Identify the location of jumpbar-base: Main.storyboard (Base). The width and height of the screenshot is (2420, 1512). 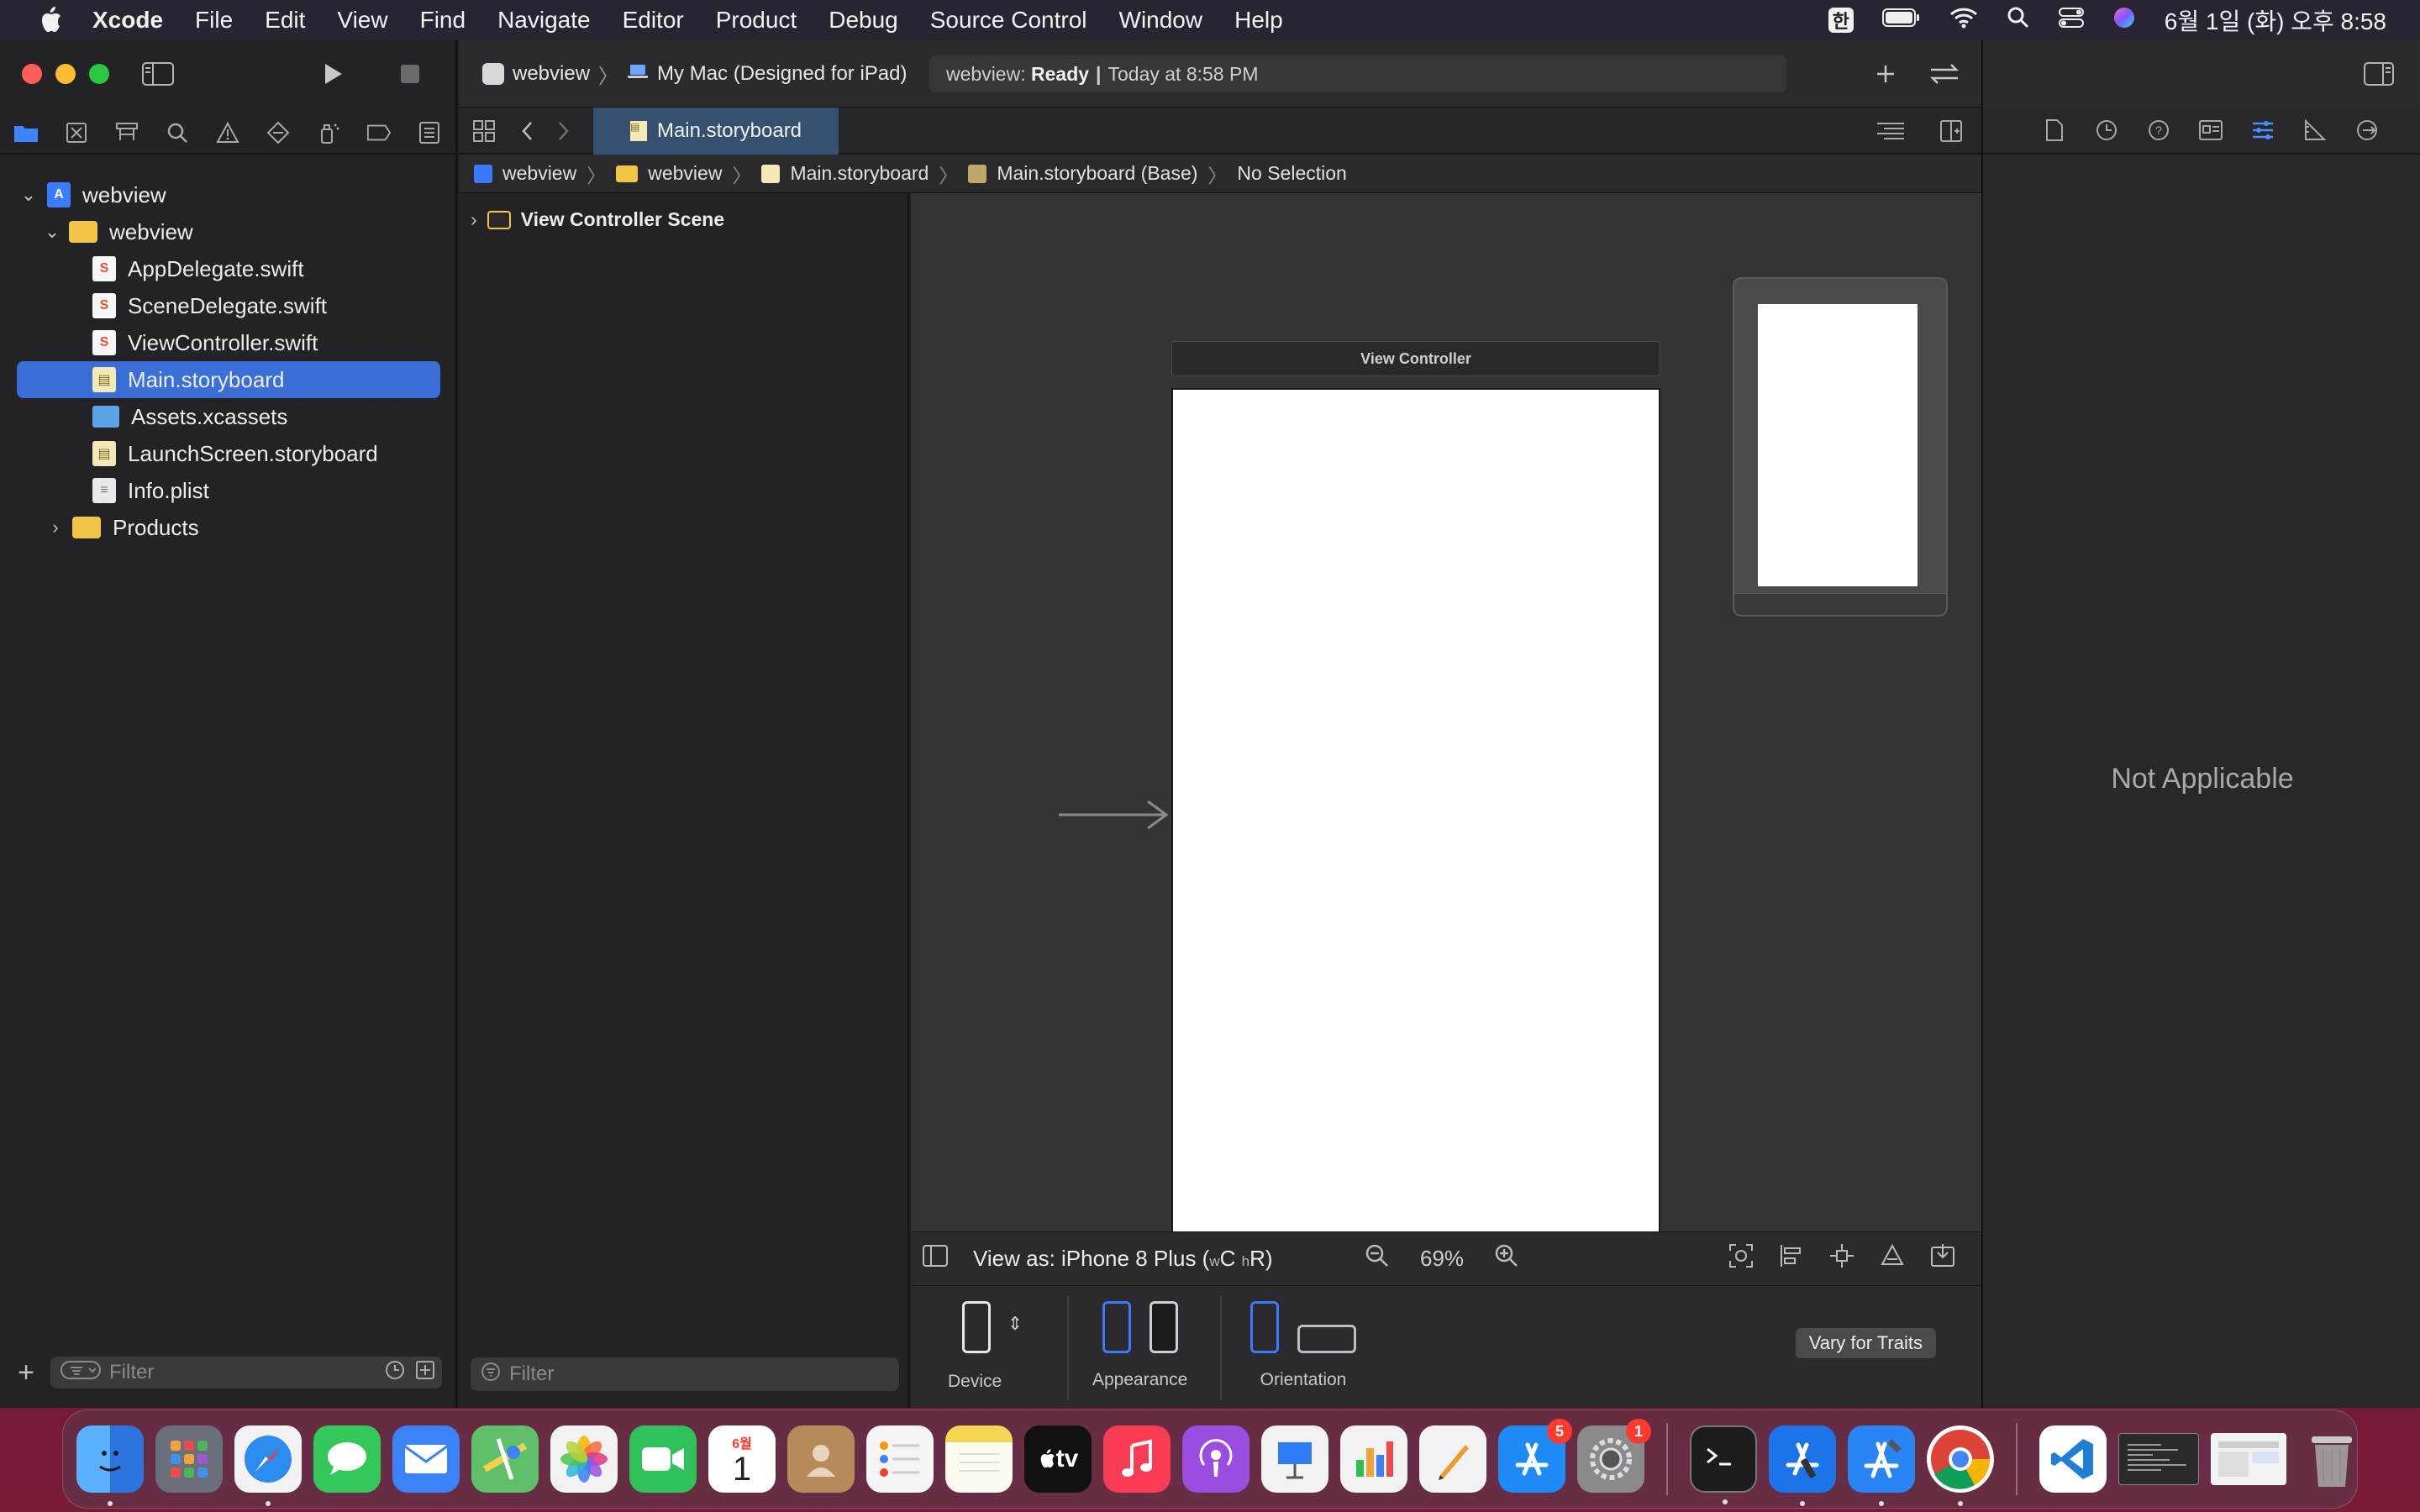
(1097, 173).